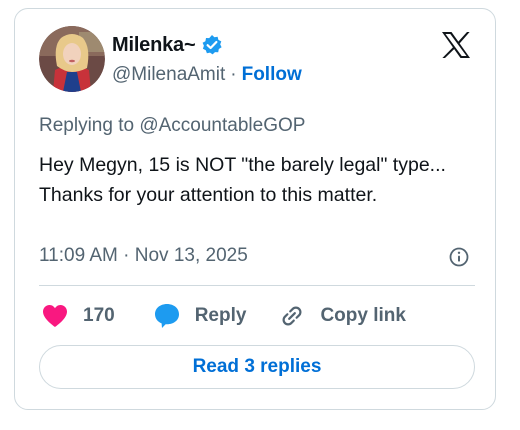 The width and height of the screenshot is (520, 430). What do you see at coordinates (154, 45) in the screenshot?
I see `author-display-name: Milenka~` at bounding box center [154, 45].